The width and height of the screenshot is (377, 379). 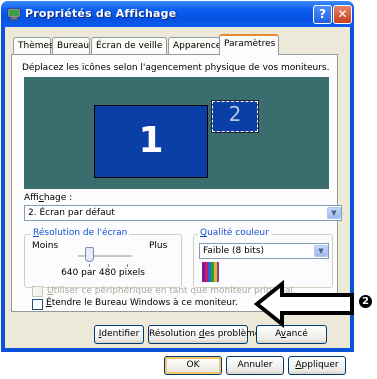 I want to click on tab-desktop: Bureau, so click(x=71, y=45).